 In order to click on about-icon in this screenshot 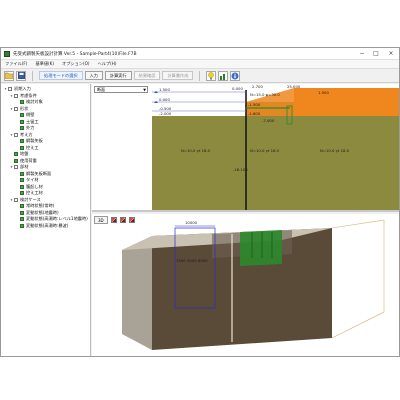, I will do `click(223, 75)`.